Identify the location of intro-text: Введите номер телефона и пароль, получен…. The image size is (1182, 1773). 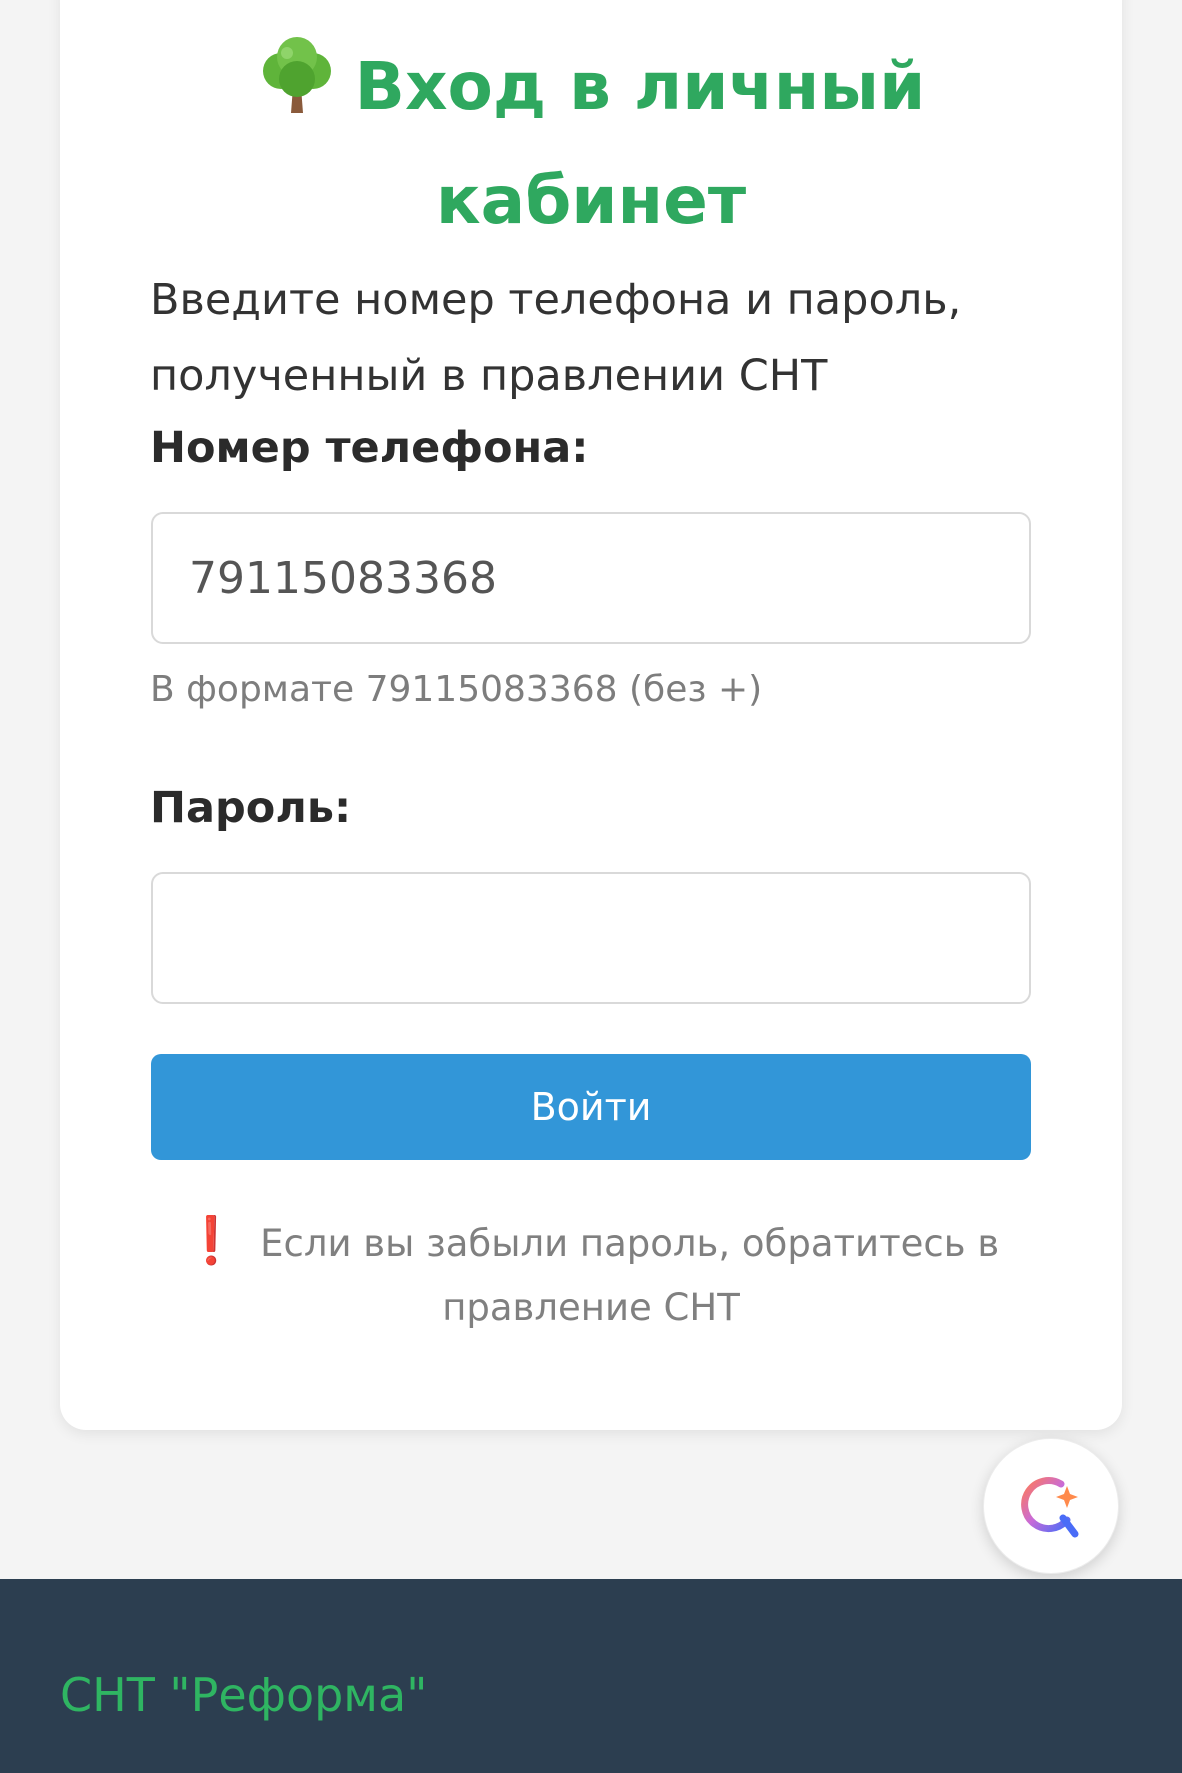
(600, 338).